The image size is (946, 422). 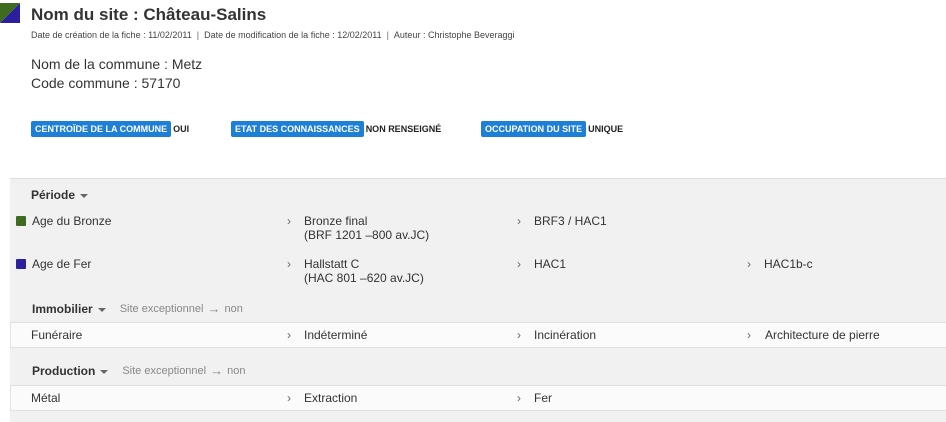 I want to click on periode-sub-dates: (BRF 1201 –800 av.JC), so click(x=367, y=235).